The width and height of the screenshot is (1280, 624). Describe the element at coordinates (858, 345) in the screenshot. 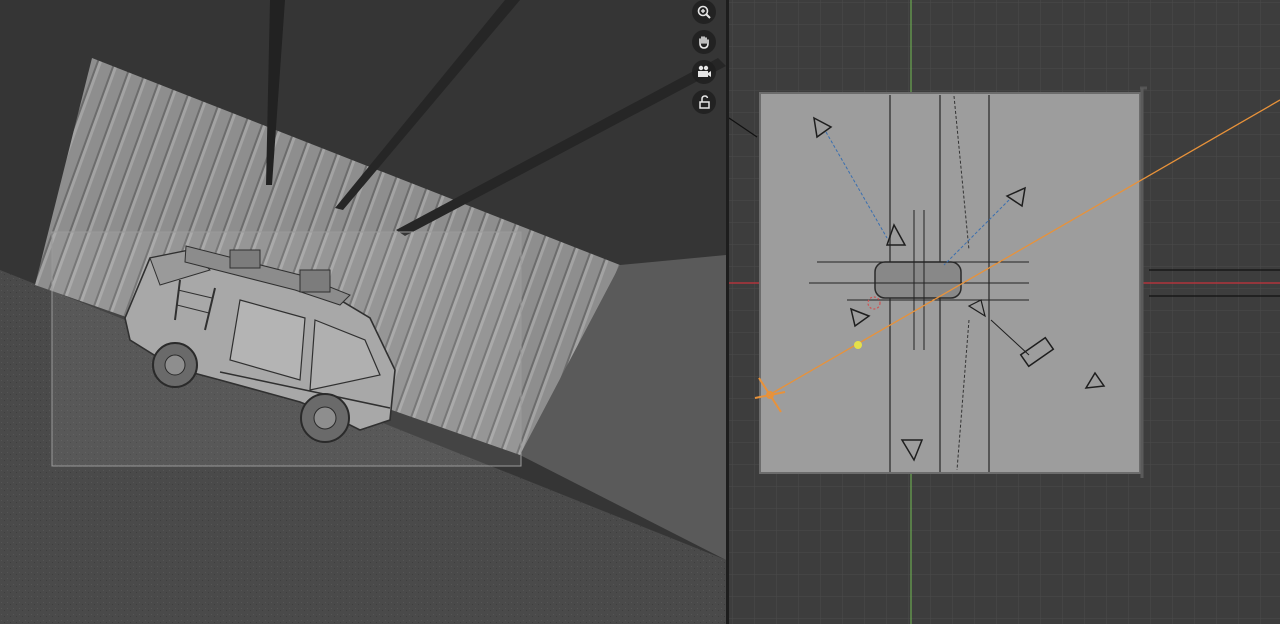

I see `point-light` at that location.